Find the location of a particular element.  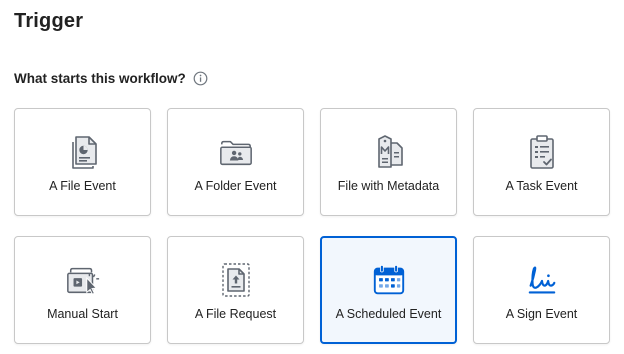

trigger-label: File with Metadata is located at coordinates (388, 186).